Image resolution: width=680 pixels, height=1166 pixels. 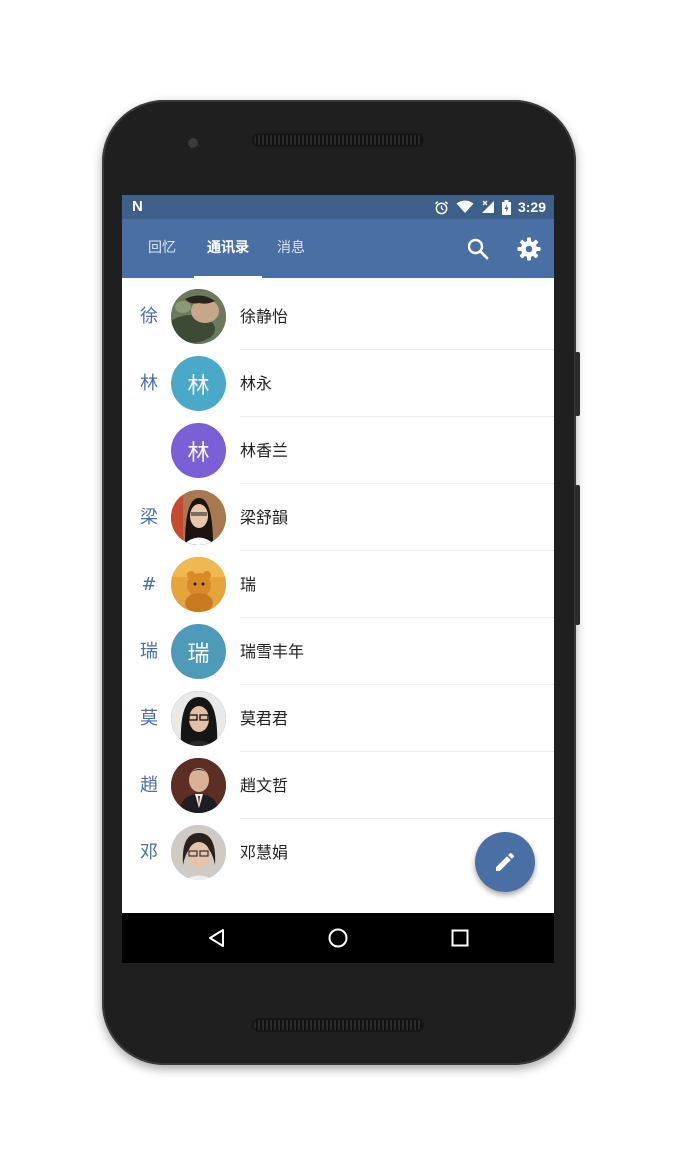 I want to click on contact-name: 瑞, so click(x=248, y=584).